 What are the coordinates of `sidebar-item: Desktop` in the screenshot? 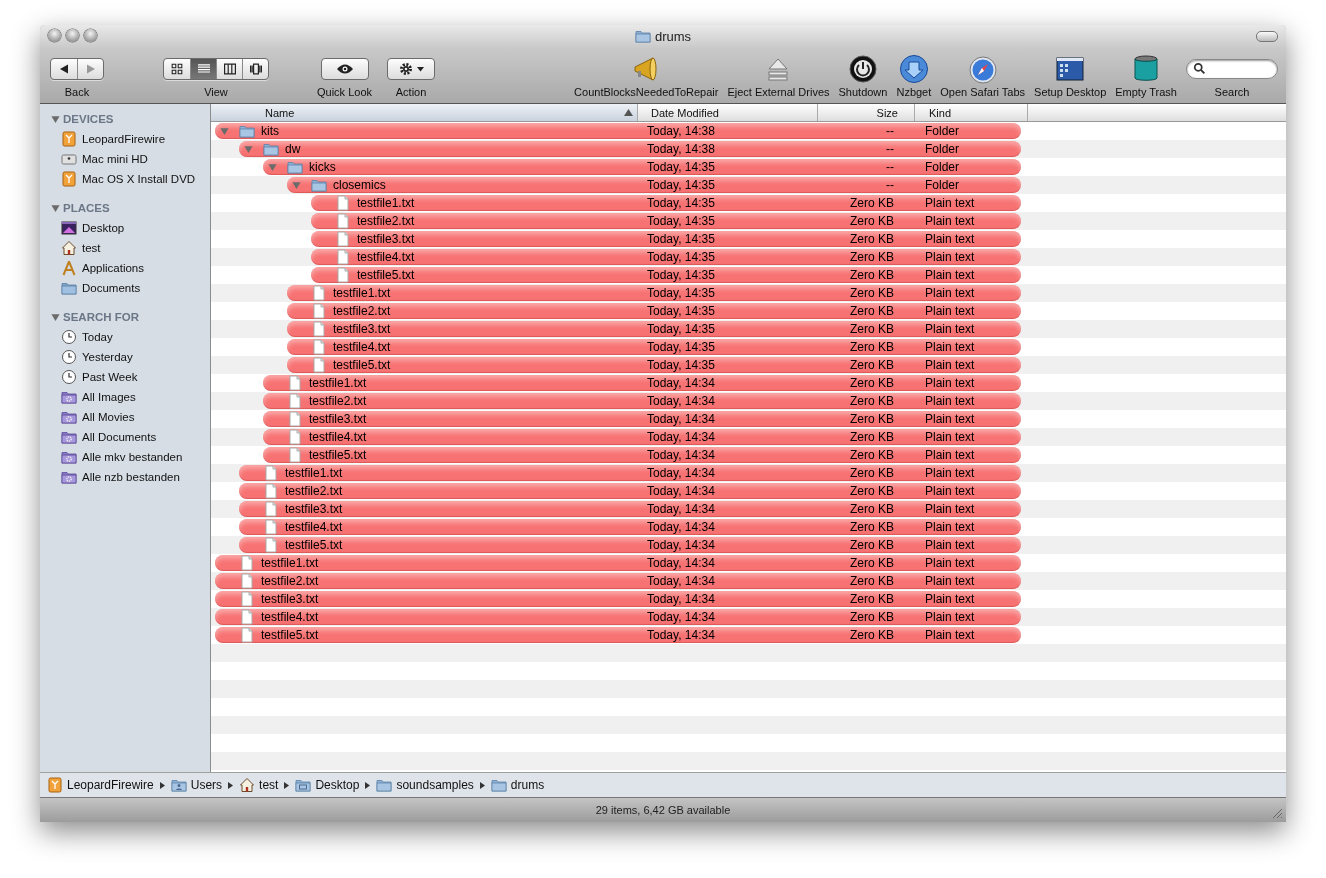 It's located at (84, 228).